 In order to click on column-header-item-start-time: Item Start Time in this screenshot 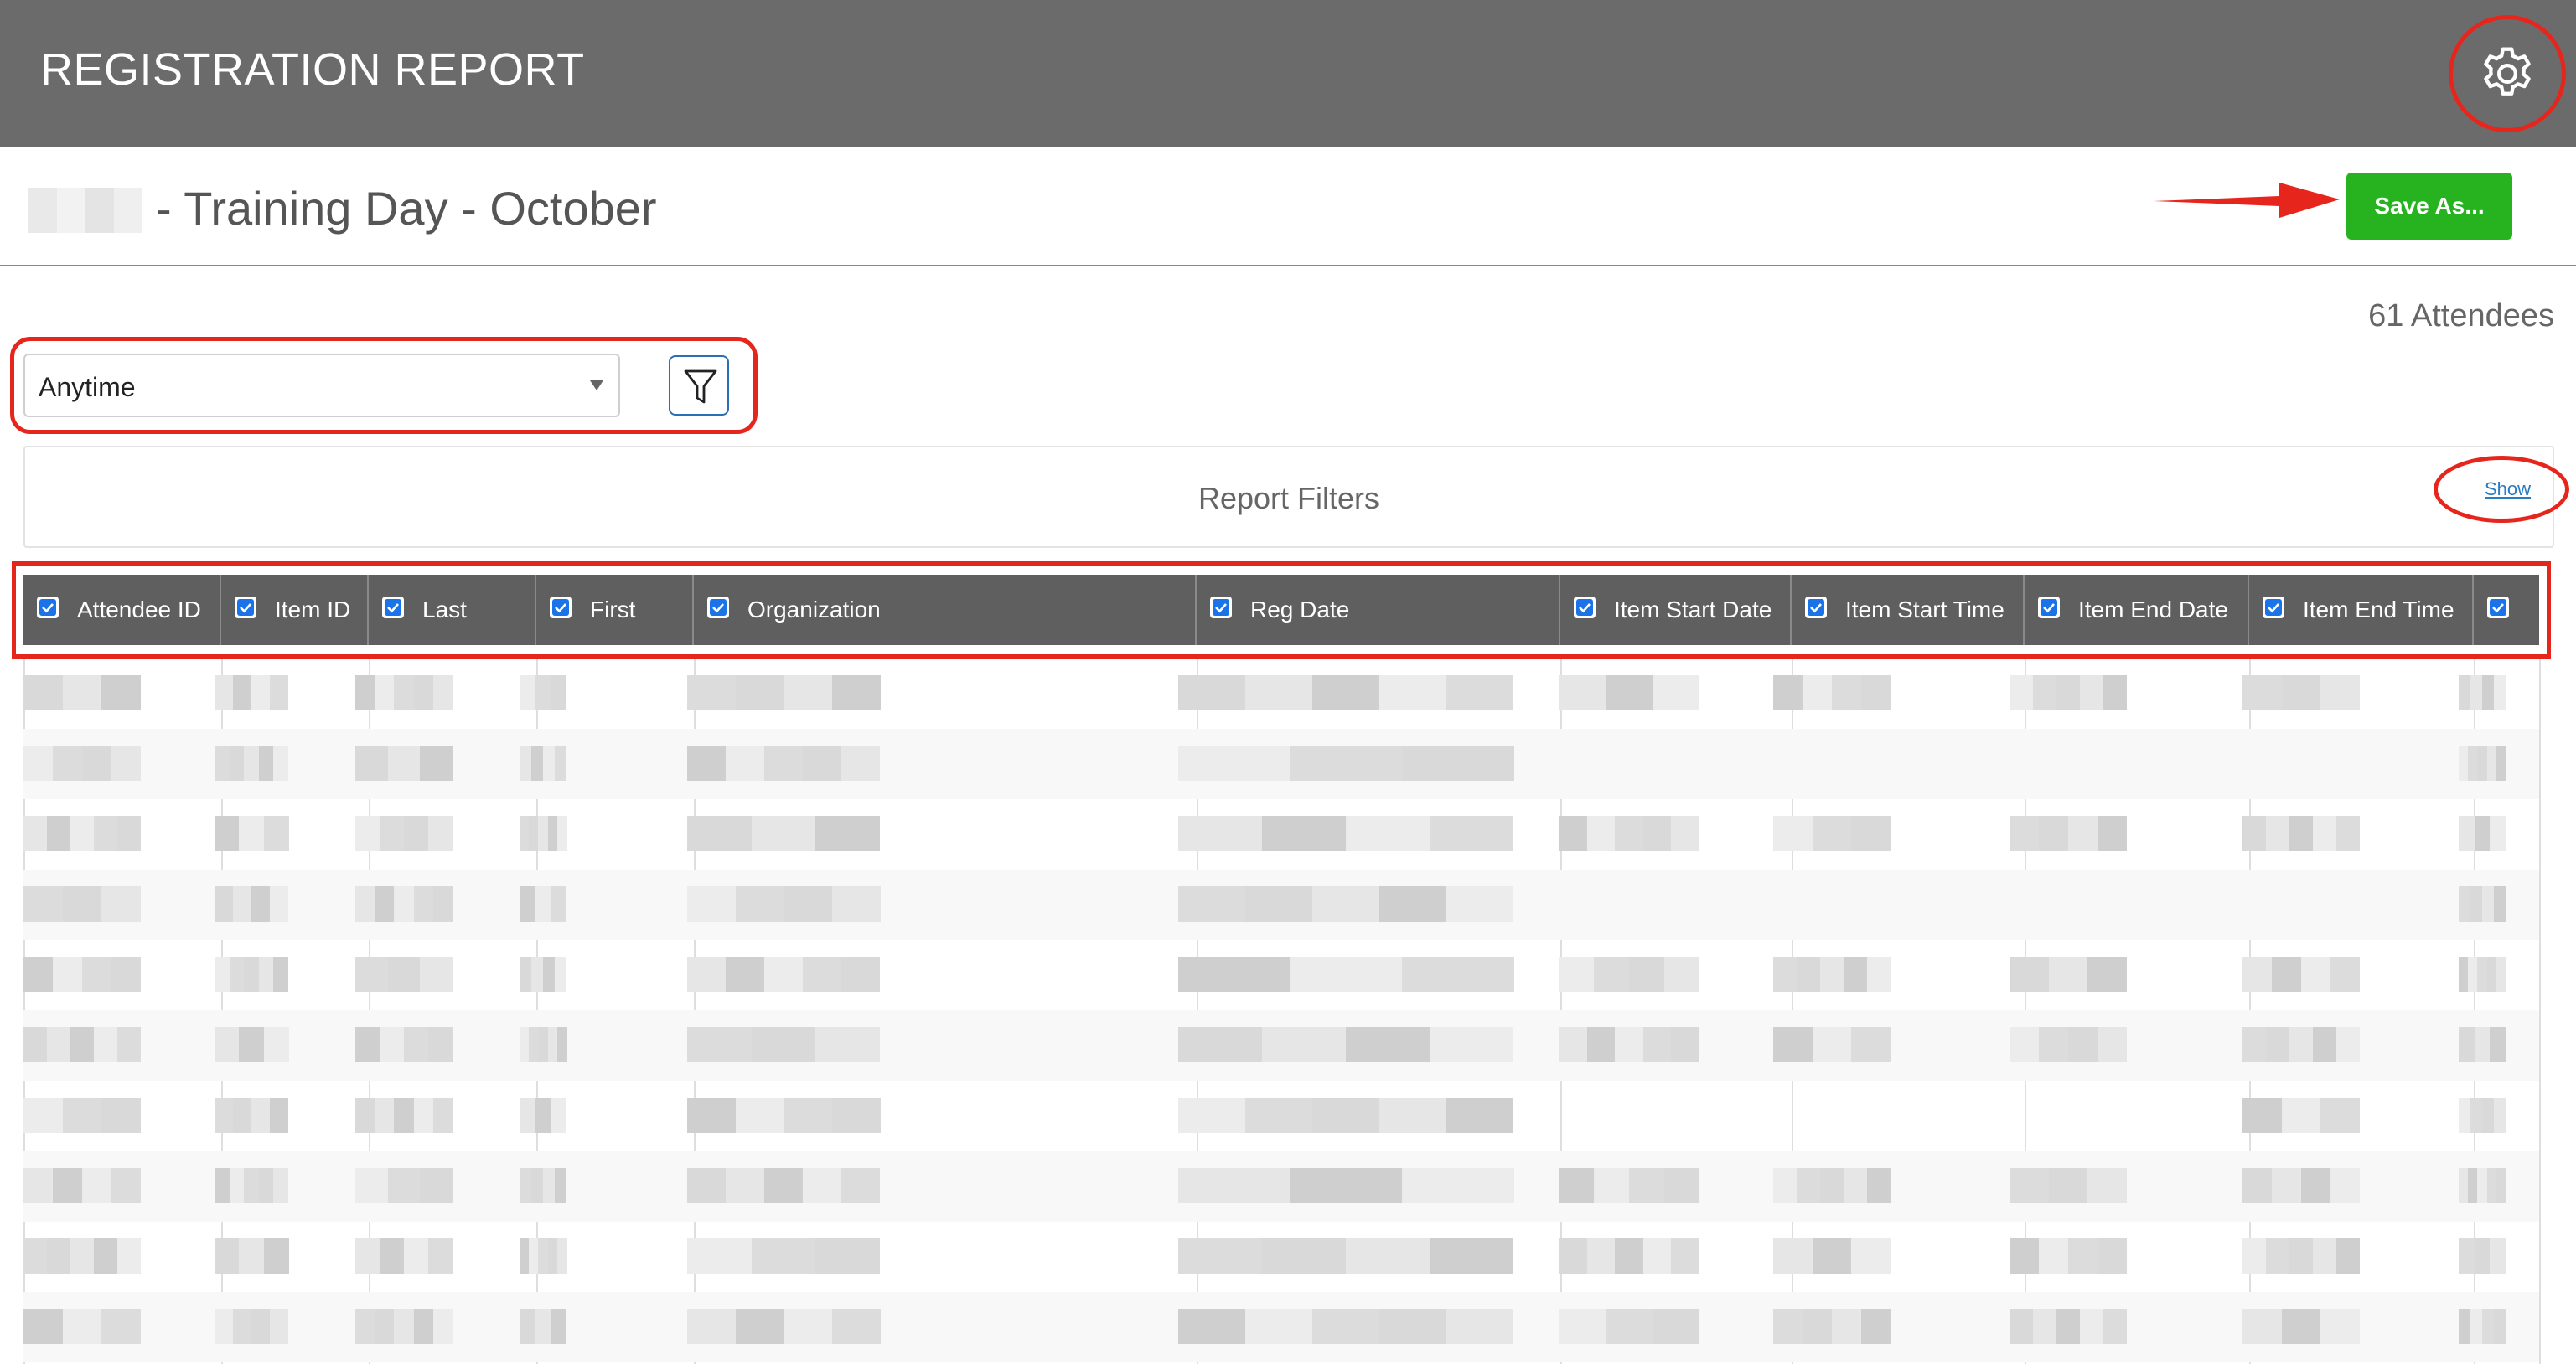, I will do `click(1908, 610)`.